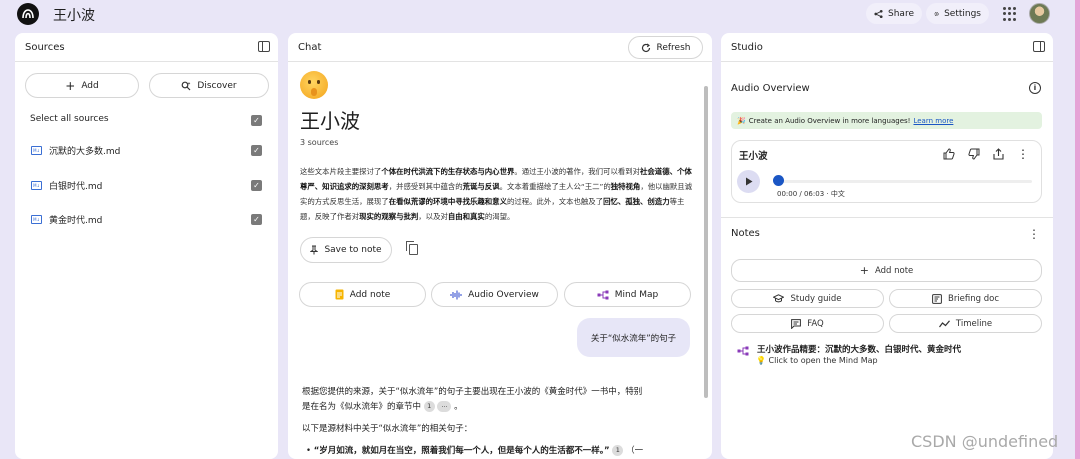 The height and width of the screenshot is (459, 1080). Describe the element at coordinates (748, 181) in the screenshot. I see `play-button` at that location.